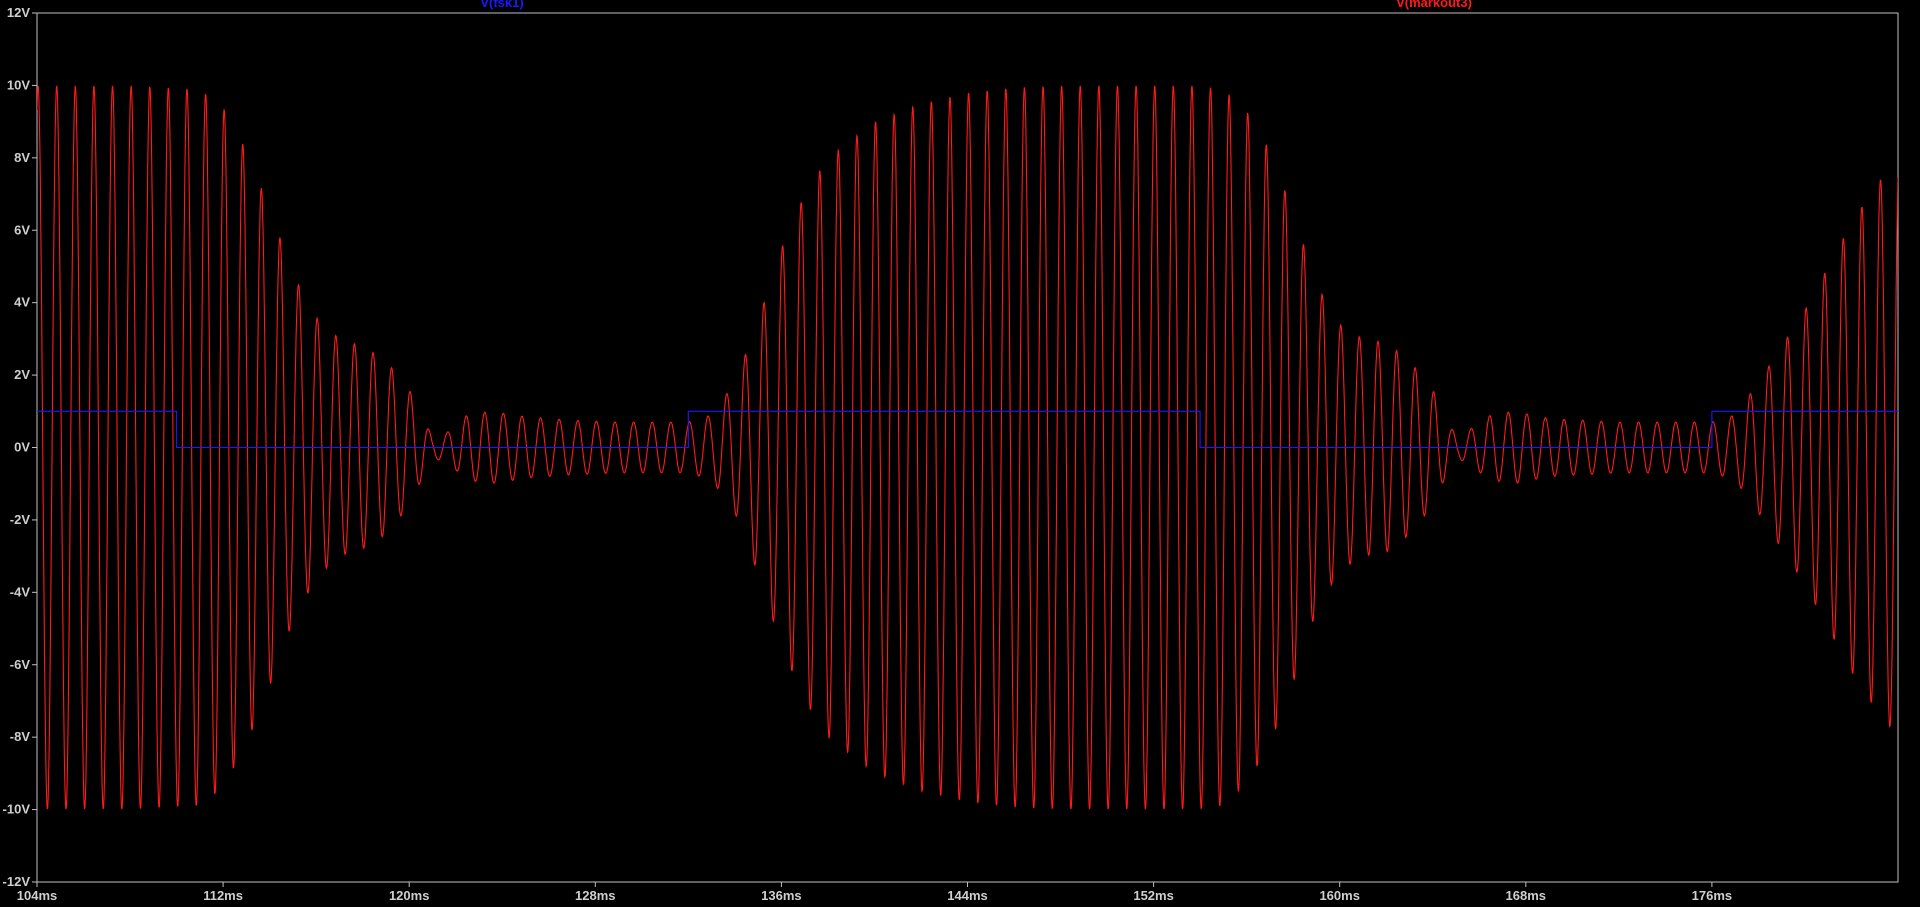  I want to click on x-tick-label: 168ms, so click(1526, 895).